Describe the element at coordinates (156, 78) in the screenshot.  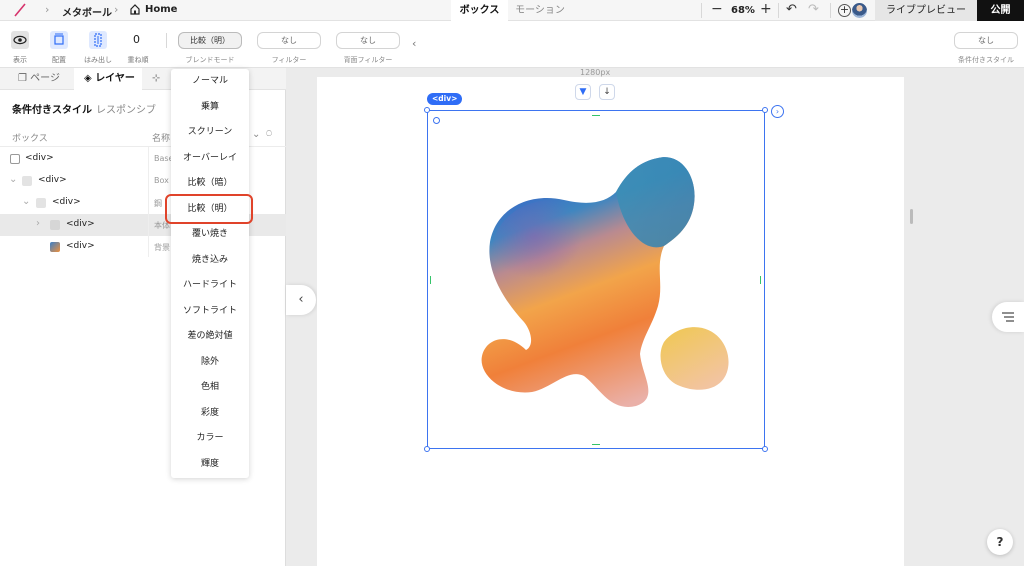
I see `add-icon: ⊹` at that location.